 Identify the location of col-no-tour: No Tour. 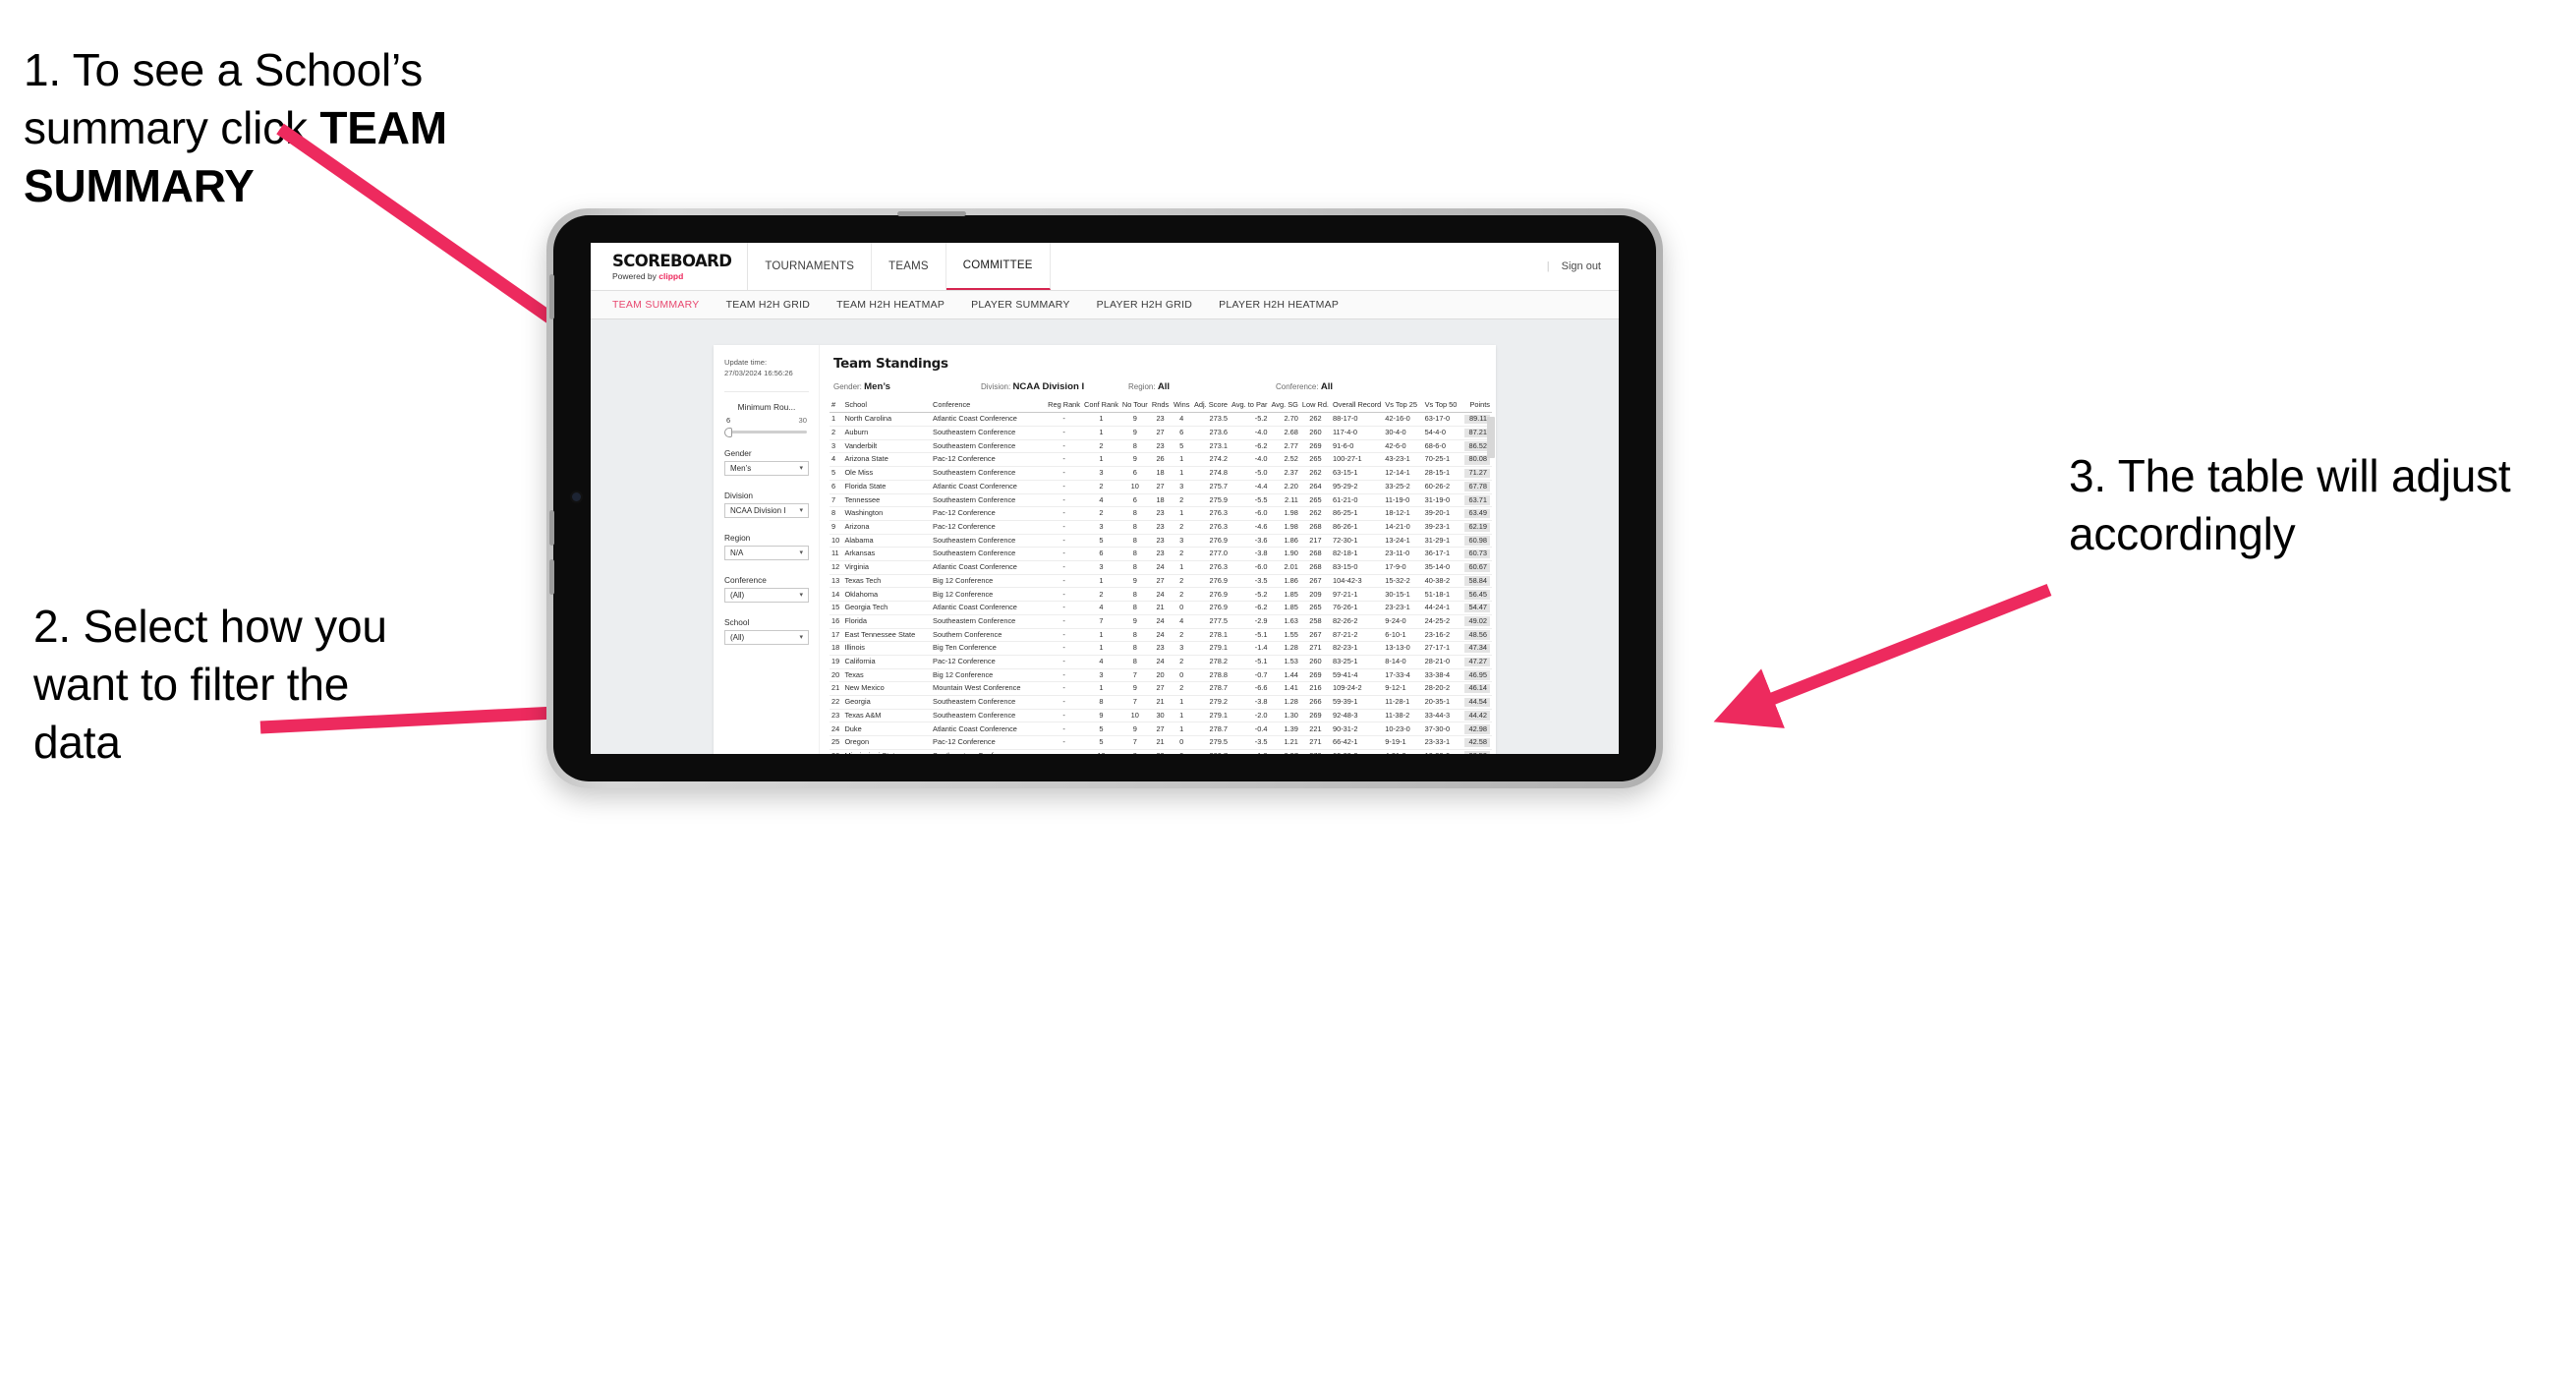
(1134, 408).